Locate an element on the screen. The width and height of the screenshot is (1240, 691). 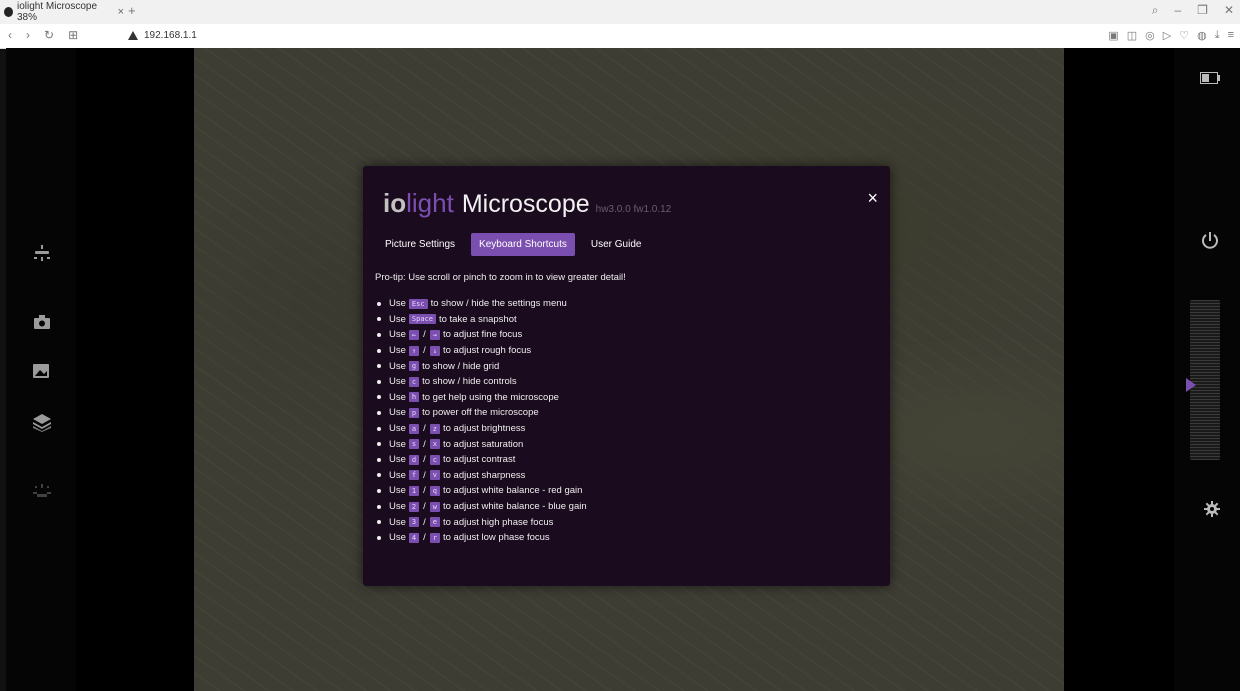
shortcut-description: to adjust high phase focus is located at coordinates (498, 522).